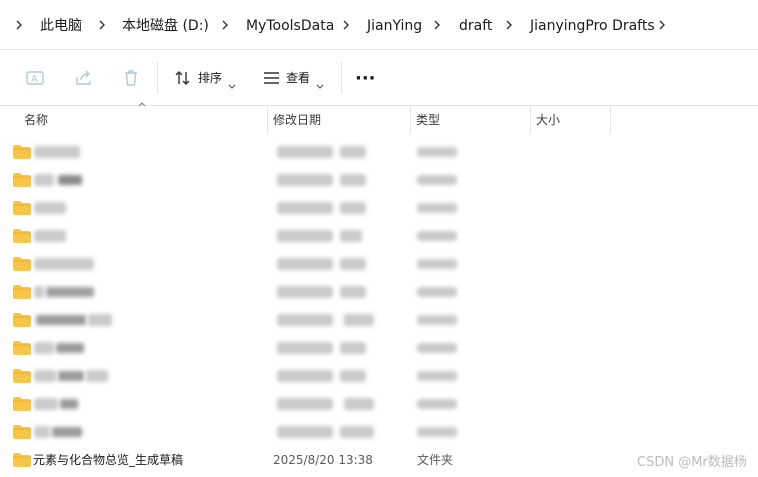 This screenshot has height=477, width=758. What do you see at coordinates (570, 120) in the screenshot?
I see `column-header-size: 大小` at bounding box center [570, 120].